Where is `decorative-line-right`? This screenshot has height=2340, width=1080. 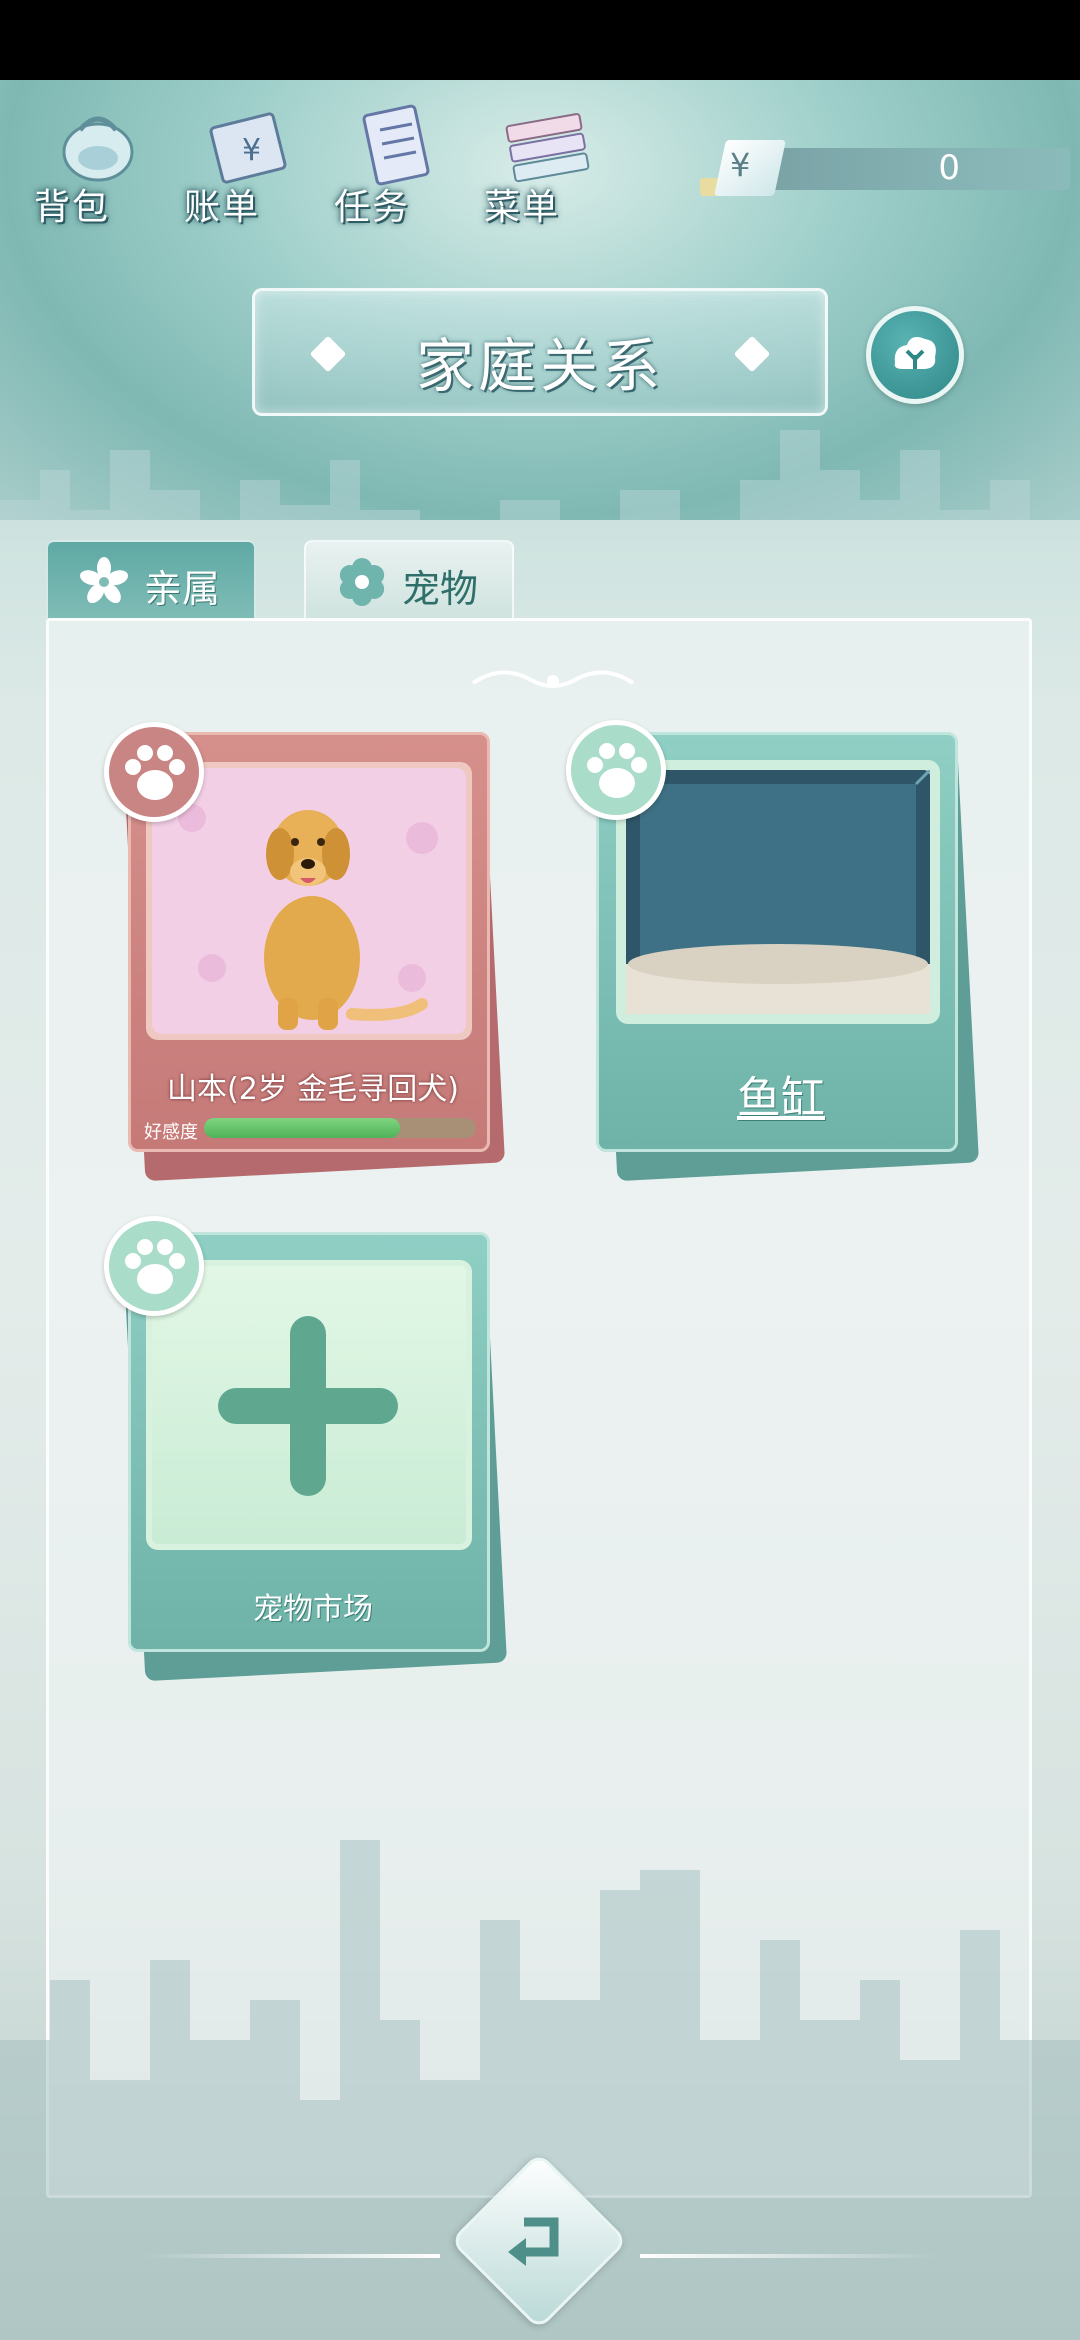
decorative-line-right is located at coordinates (790, 2256).